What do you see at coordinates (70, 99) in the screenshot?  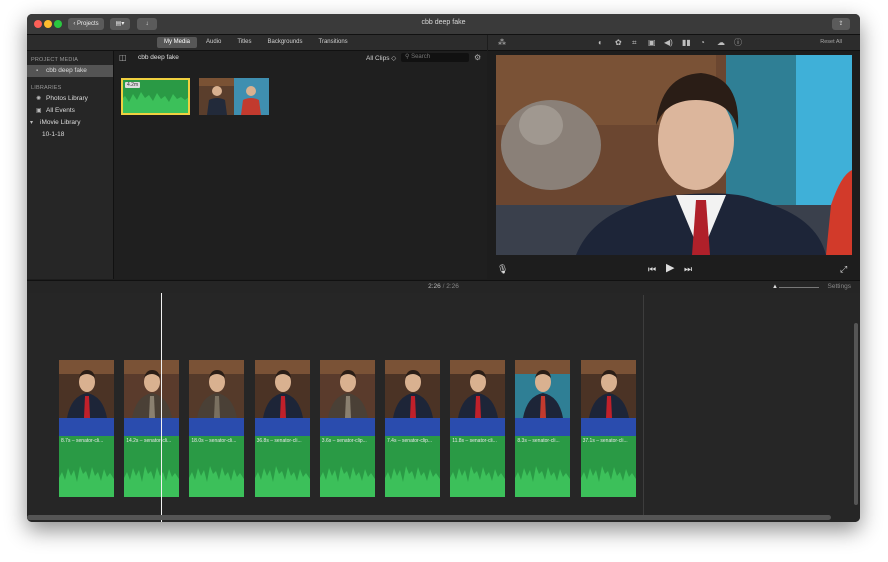 I see `sidebar-item-photos-library: ✺ Photos Library` at bounding box center [70, 99].